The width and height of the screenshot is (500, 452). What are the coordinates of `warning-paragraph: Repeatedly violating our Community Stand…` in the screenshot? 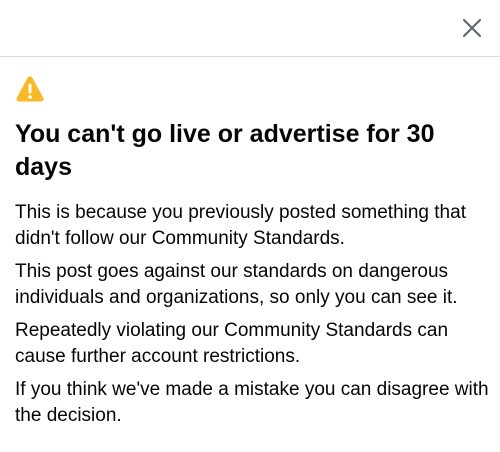 It's located at (232, 343).